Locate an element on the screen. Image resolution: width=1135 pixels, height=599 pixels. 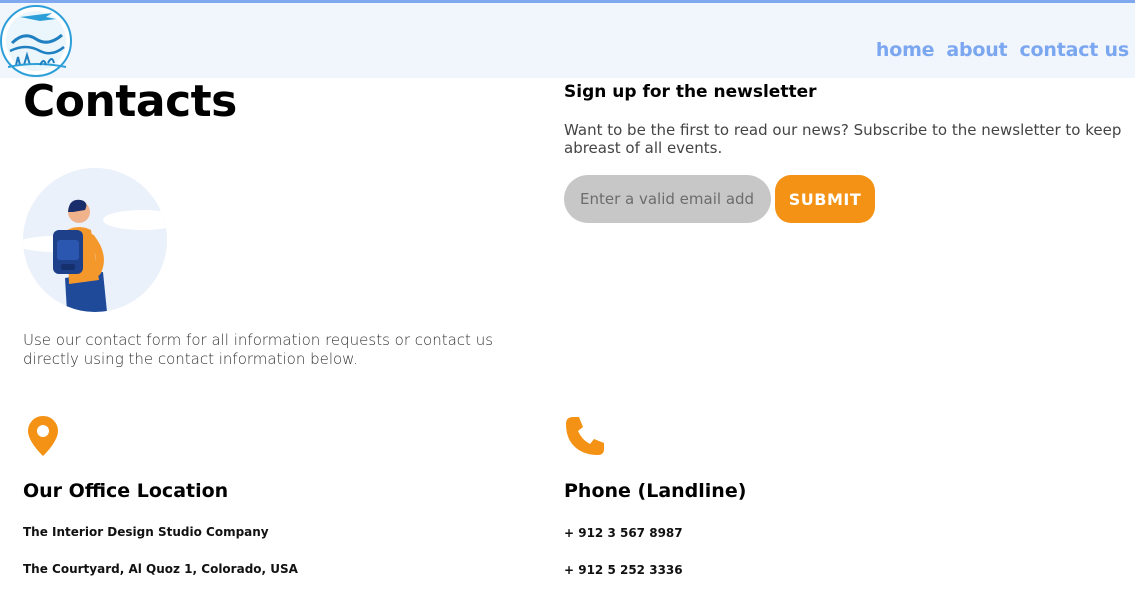
office-location-title: Our Office Location is located at coordinates (126, 491).